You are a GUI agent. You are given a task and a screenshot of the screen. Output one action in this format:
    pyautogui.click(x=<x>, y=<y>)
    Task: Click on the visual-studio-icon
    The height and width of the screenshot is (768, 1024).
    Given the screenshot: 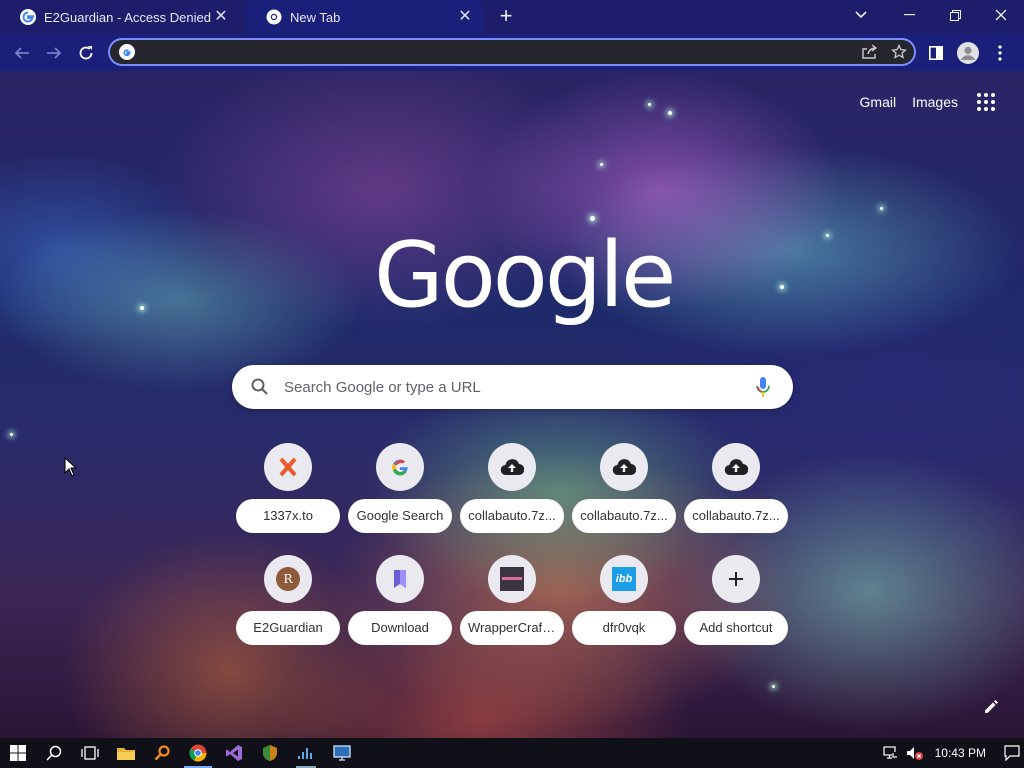 What is the action you would take?
    pyautogui.click(x=234, y=753)
    